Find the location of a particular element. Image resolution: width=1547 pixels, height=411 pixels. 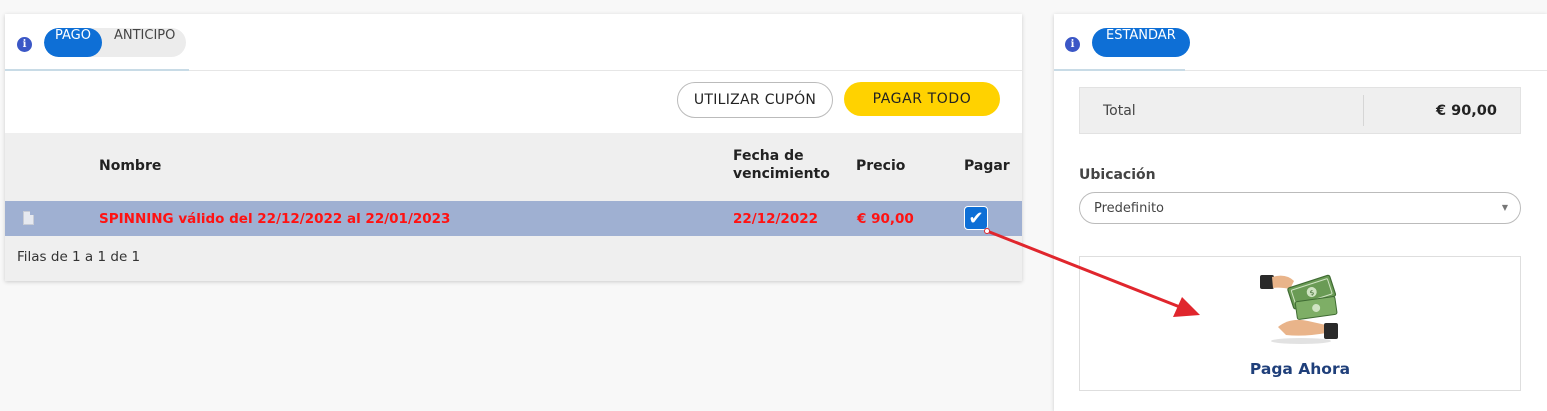

column-header-fecha-line2: vencimiento is located at coordinates (781, 174).